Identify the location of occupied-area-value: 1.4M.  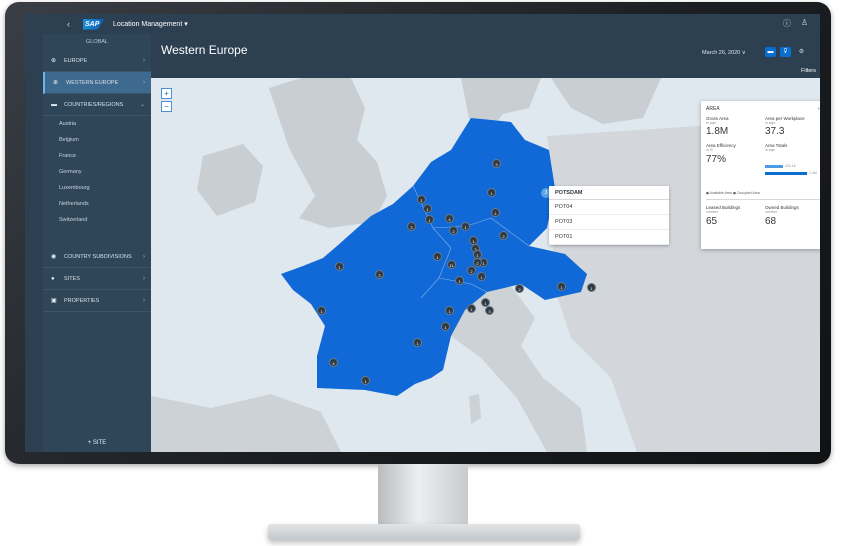
(813, 173).